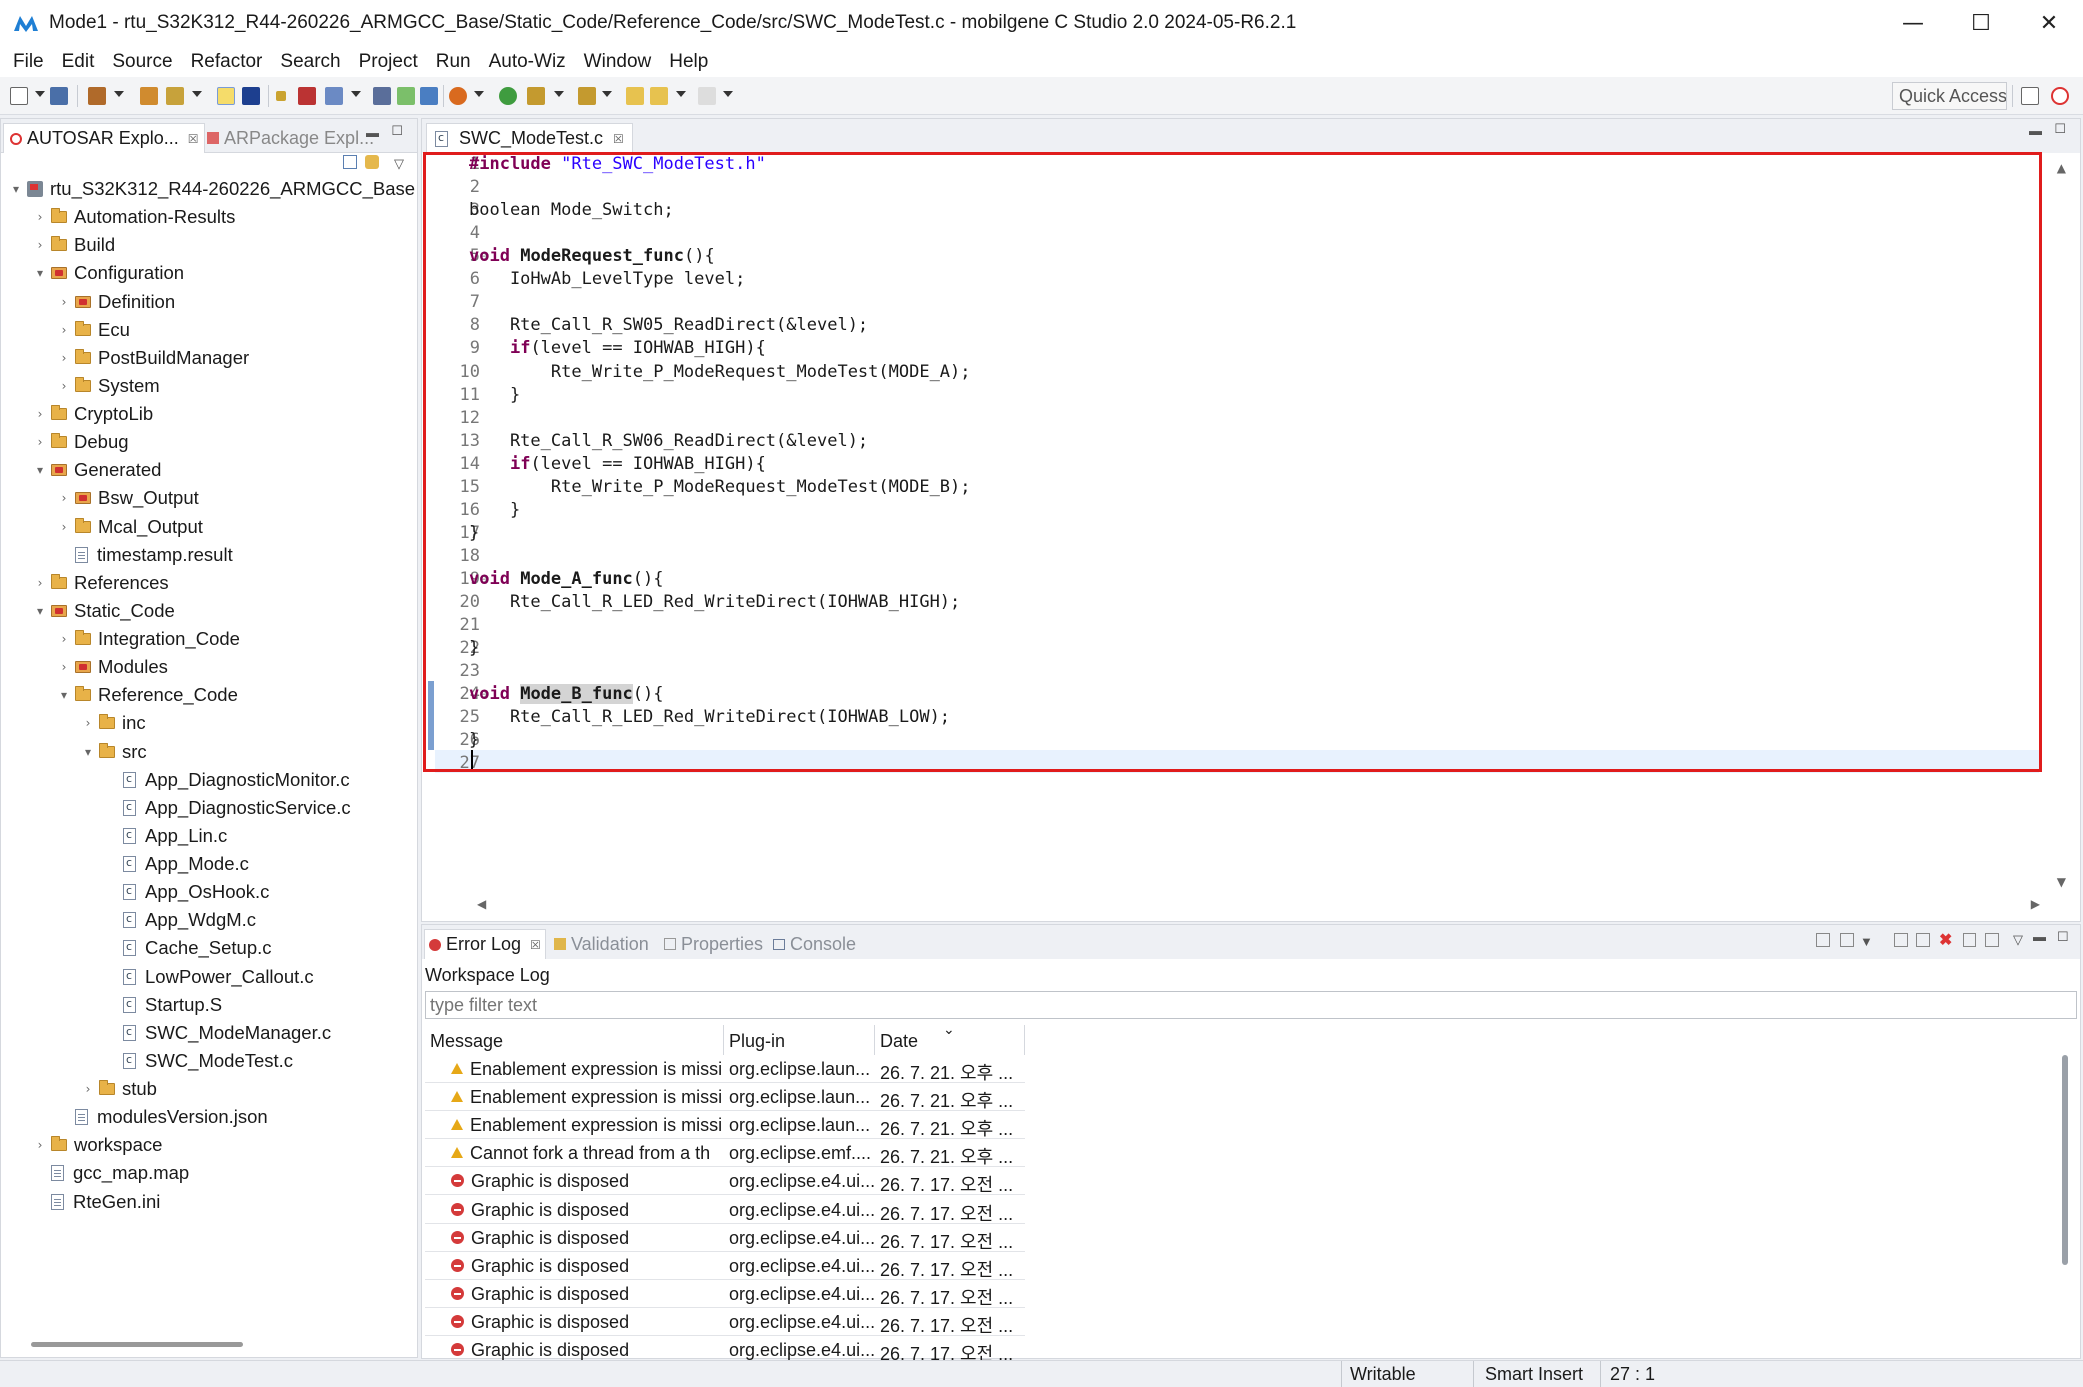 This screenshot has width=2083, height=1387. What do you see at coordinates (187, 892) in the screenshot?
I see `tree-item: App_OsHook.c` at bounding box center [187, 892].